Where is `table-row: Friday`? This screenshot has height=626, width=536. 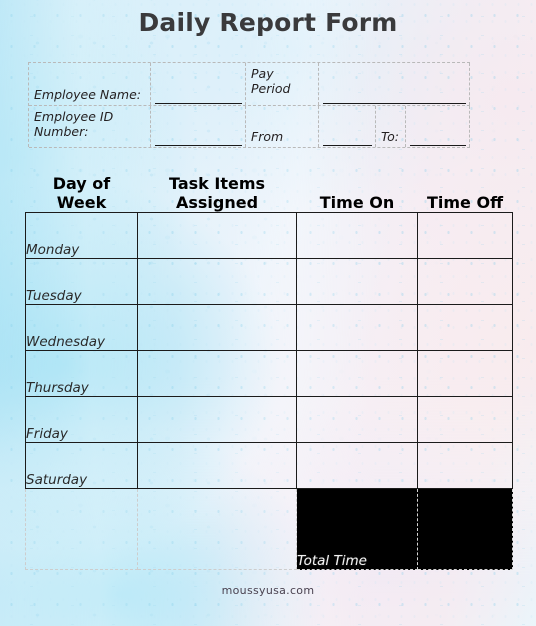
table-row: Friday is located at coordinates (269, 419).